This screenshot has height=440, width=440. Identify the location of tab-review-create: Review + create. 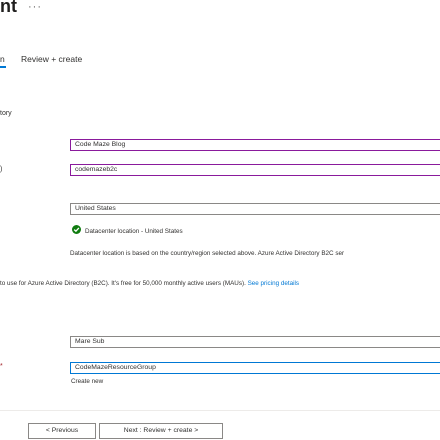
(51, 59).